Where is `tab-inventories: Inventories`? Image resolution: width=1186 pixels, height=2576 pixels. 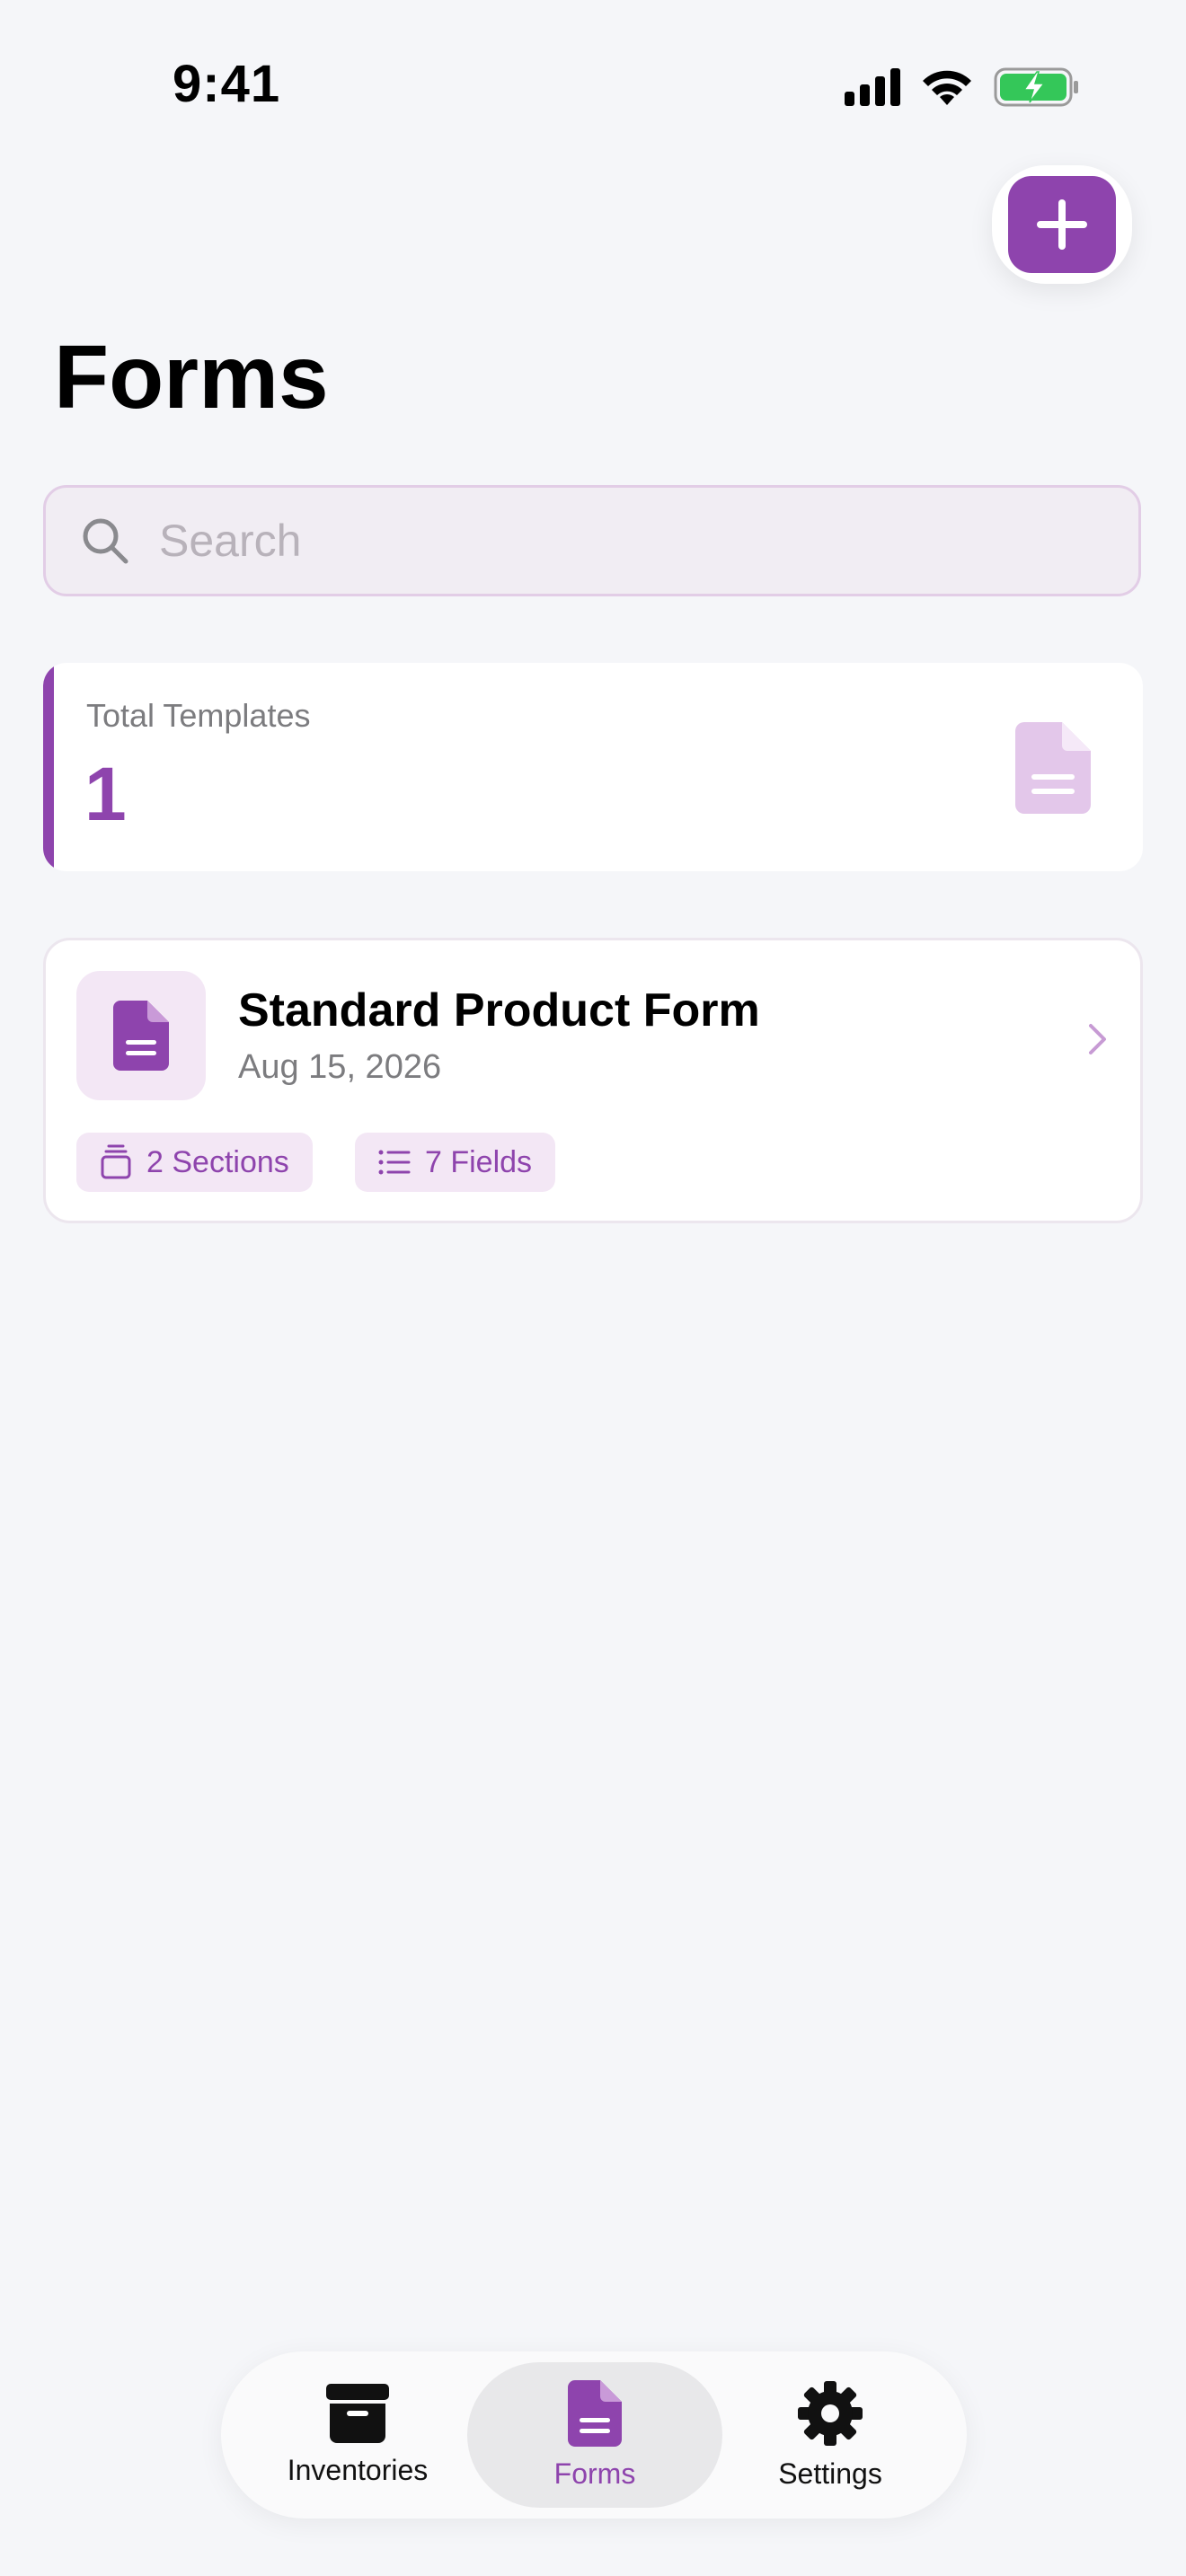
tab-inventories: Inventories is located at coordinates (357, 2435).